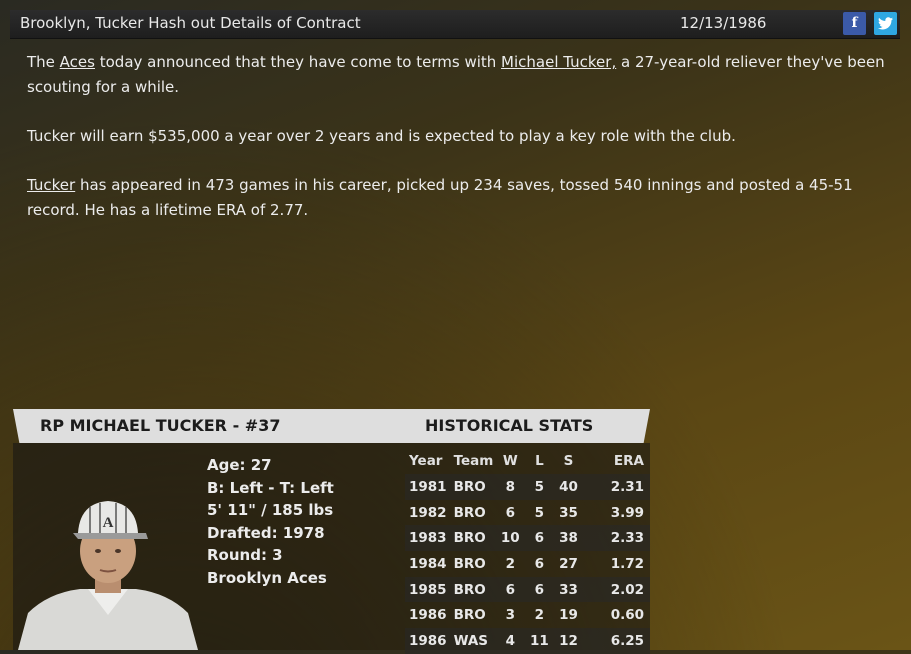 The image size is (911, 654). I want to click on player-bats-throws: B: Left - T: Left, so click(270, 487).